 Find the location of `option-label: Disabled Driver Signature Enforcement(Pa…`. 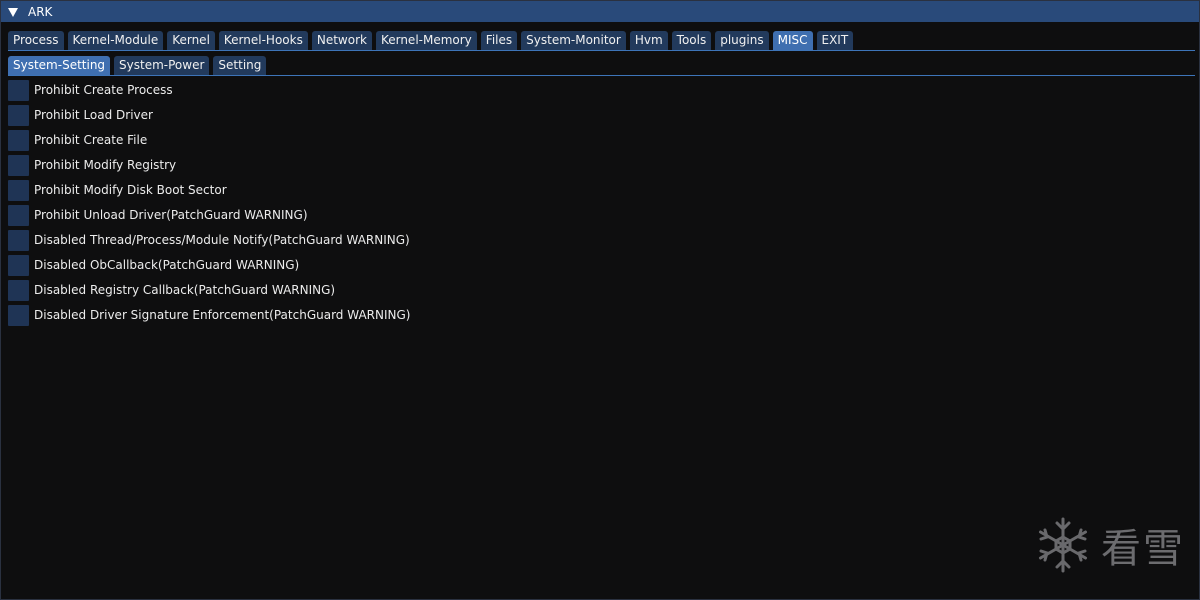

option-label: Disabled Driver Signature Enforcement(Pa… is located at coordinates (222, 315).